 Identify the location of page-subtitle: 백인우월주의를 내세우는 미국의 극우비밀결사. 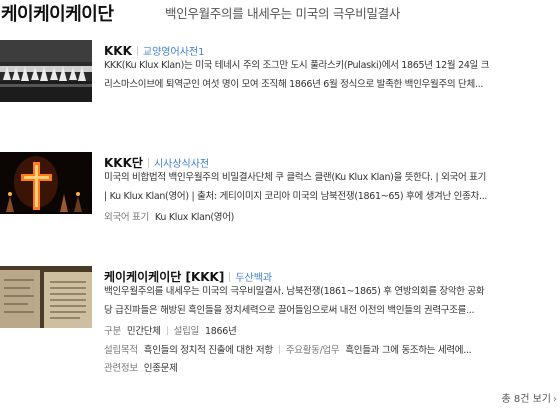
(283, 13).